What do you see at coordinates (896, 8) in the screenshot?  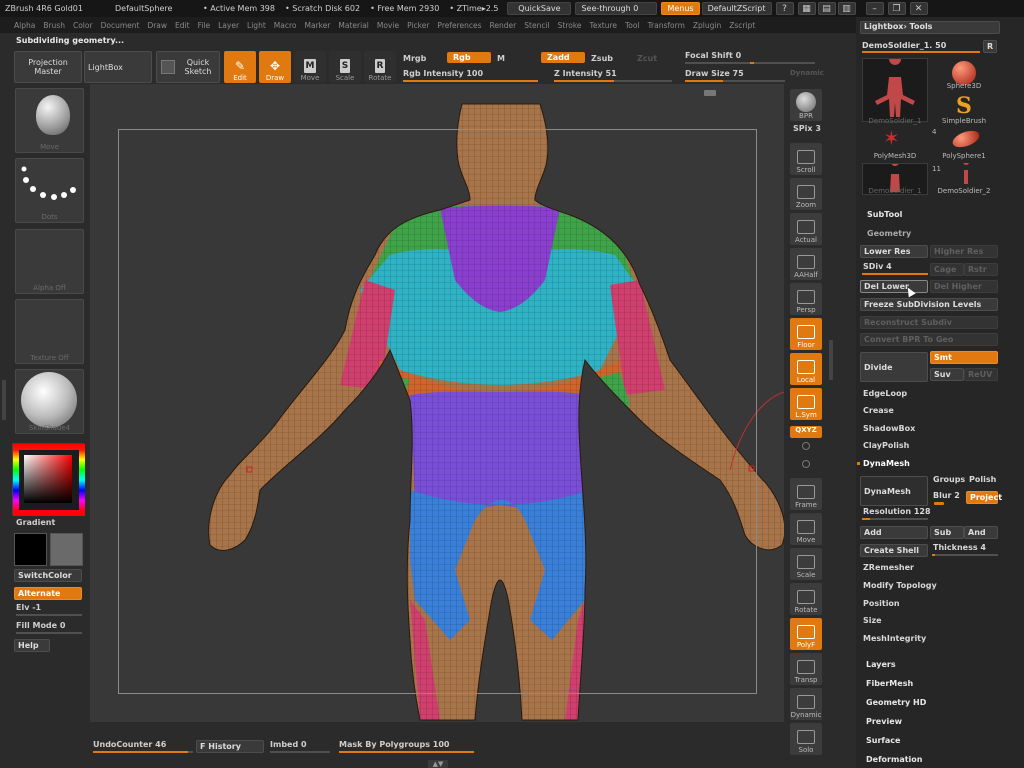 I see `restore-icon: ❐` at bounding box center [896, 8].